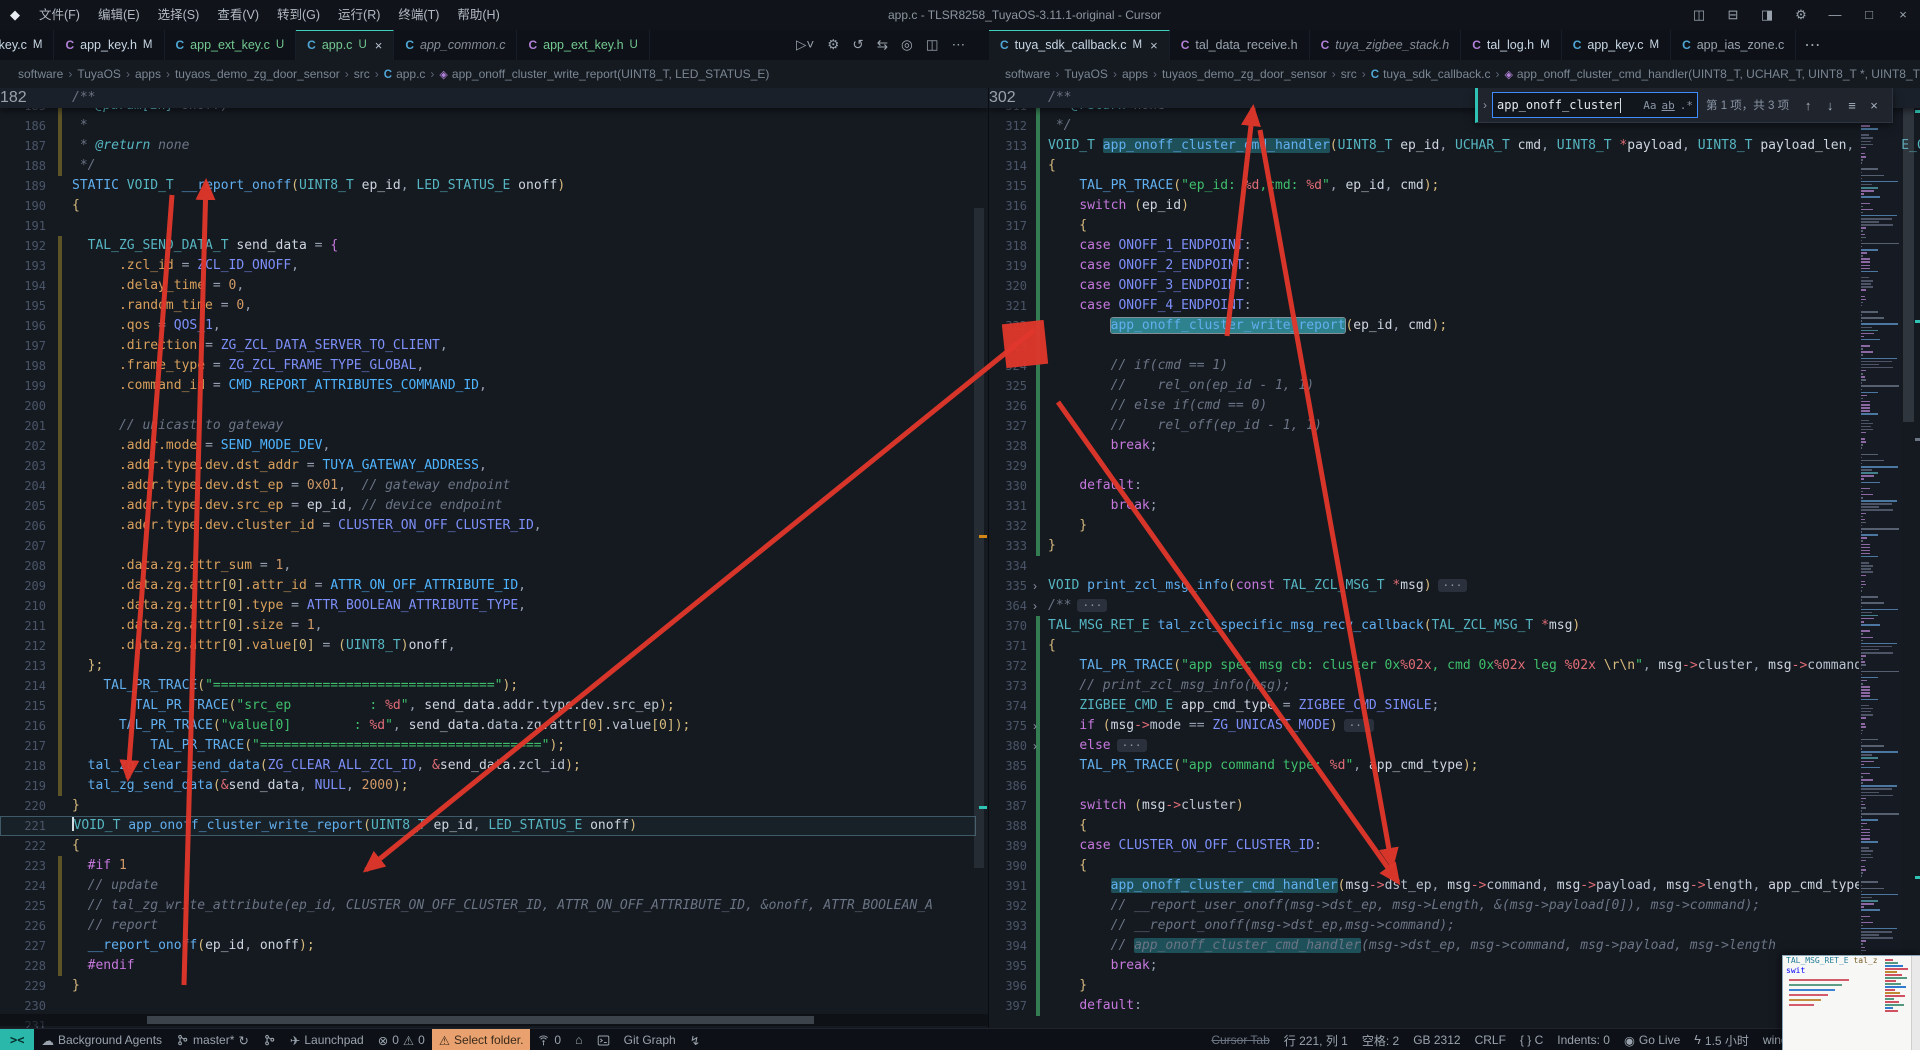 The width and height of the screenshot is (1920, 1050). What do you see at coordinates (1767, 15) in the screenshot?
I see `layout-panel-right-icon: ◨` at bounding box center [1767, 15].